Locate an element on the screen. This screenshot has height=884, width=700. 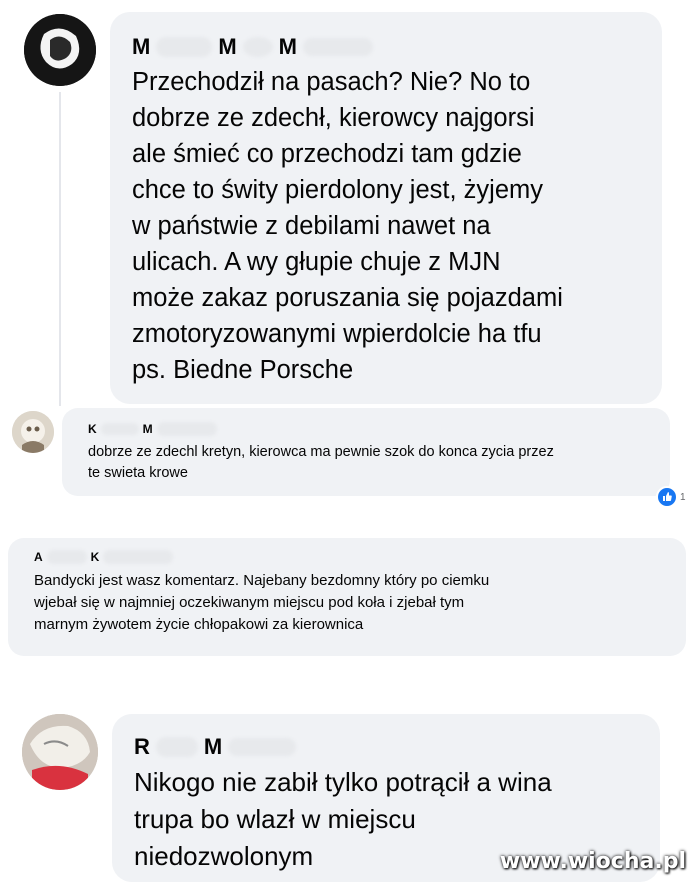
reaction-badge: 1 is located at coordinates (671, 497).